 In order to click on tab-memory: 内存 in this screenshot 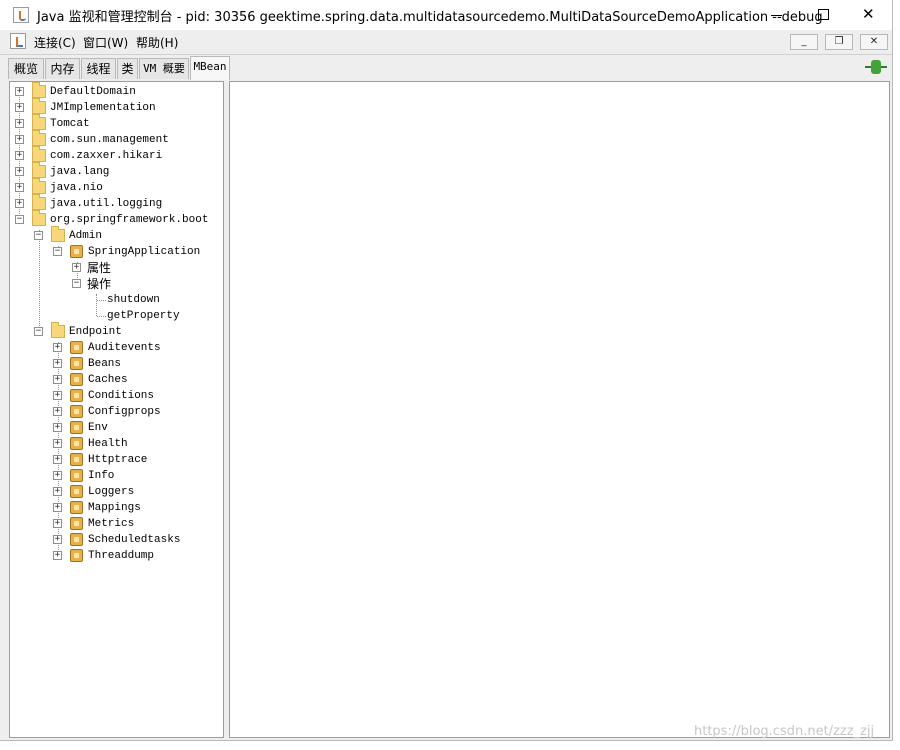, I will do `click(62, 68)`.